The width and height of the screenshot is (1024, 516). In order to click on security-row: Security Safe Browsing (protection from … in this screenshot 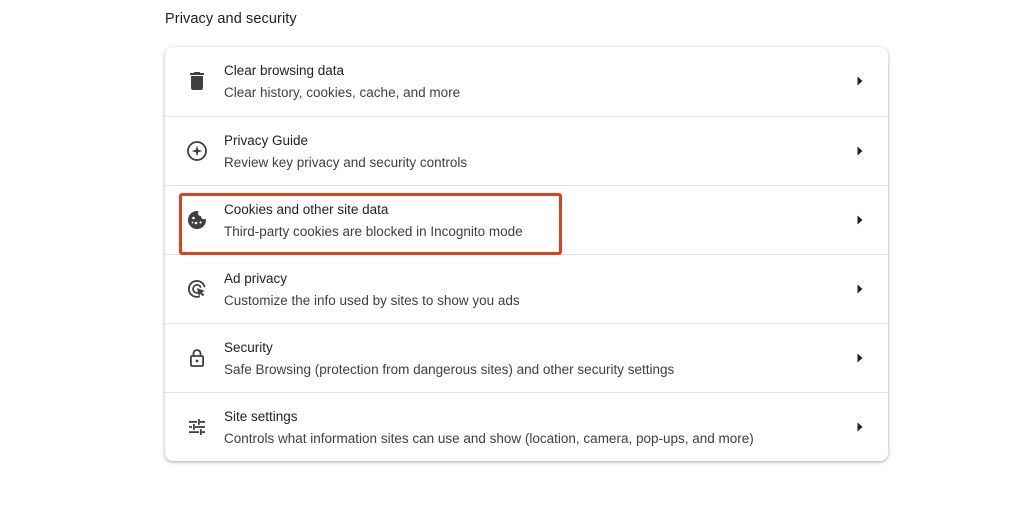, I will do `click(526, 357)`.